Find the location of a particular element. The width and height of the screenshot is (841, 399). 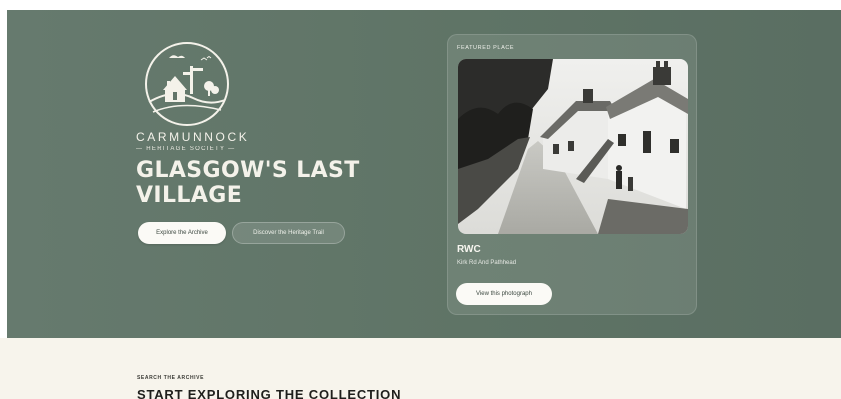

search-eyebrow: SEARCH THE ARCHIVE is located at coordinates (171, 378).